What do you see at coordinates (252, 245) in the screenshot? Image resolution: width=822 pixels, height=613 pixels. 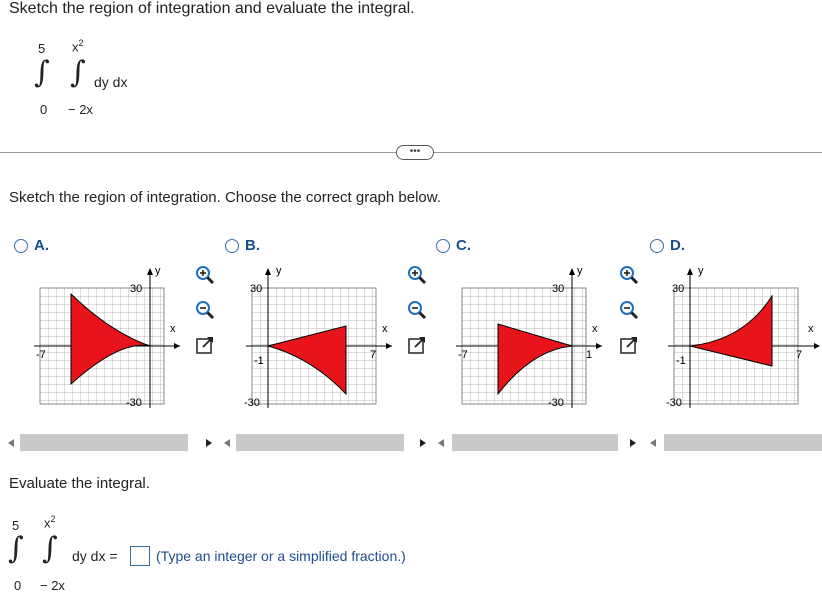 I see `option-b-label: B.` at bounding box center [252, 245].